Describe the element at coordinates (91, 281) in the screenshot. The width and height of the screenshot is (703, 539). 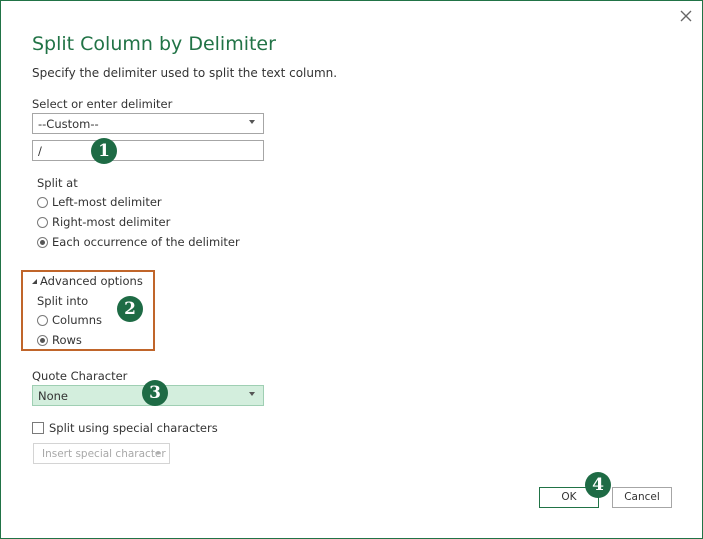
I see `advanced-options-label: Advanced options` at that location.